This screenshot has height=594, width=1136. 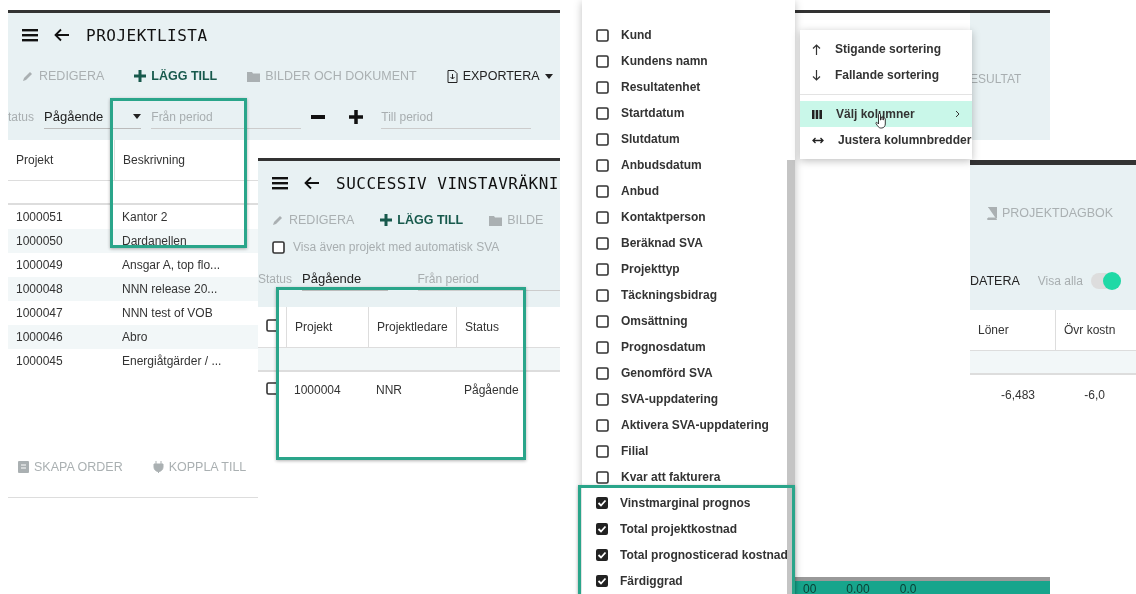 I want to click on menu-item: Justera kolumnbredder, so click(x=886, y=140).